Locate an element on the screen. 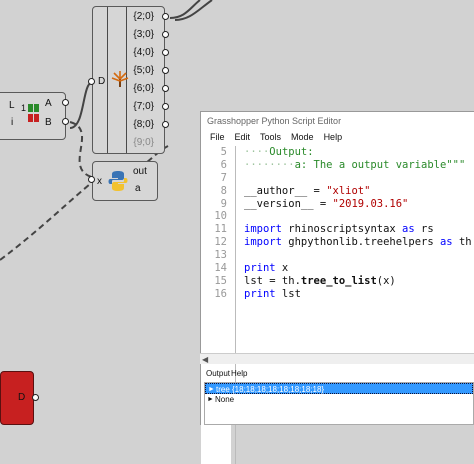 This screenshot has width=474, height=464. code-line: import ghpythonlib.treehelpers as th is located at coordinates (358, 242).